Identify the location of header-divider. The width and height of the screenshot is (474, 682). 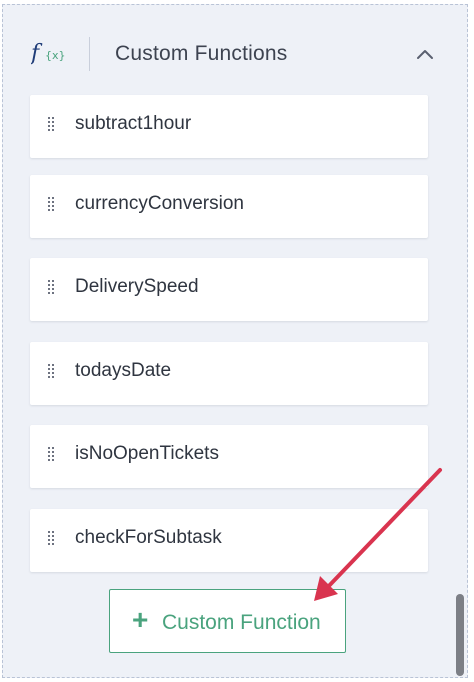
(89, 54).